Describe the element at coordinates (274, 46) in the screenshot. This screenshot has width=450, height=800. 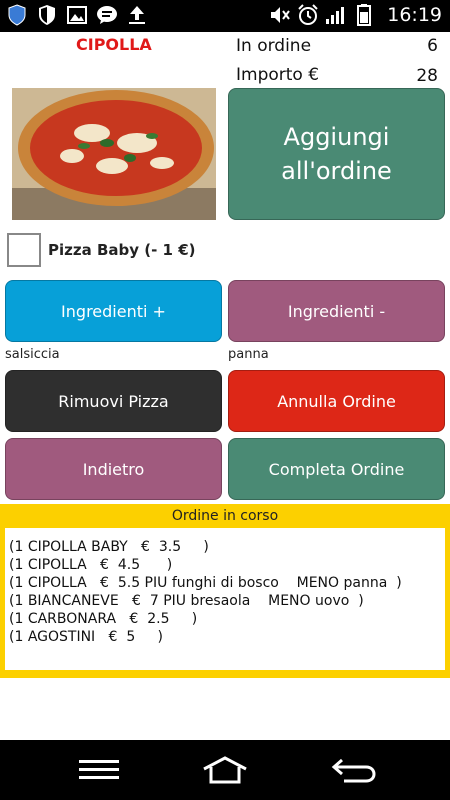
I see `order-count-label: In ordine` at that location.